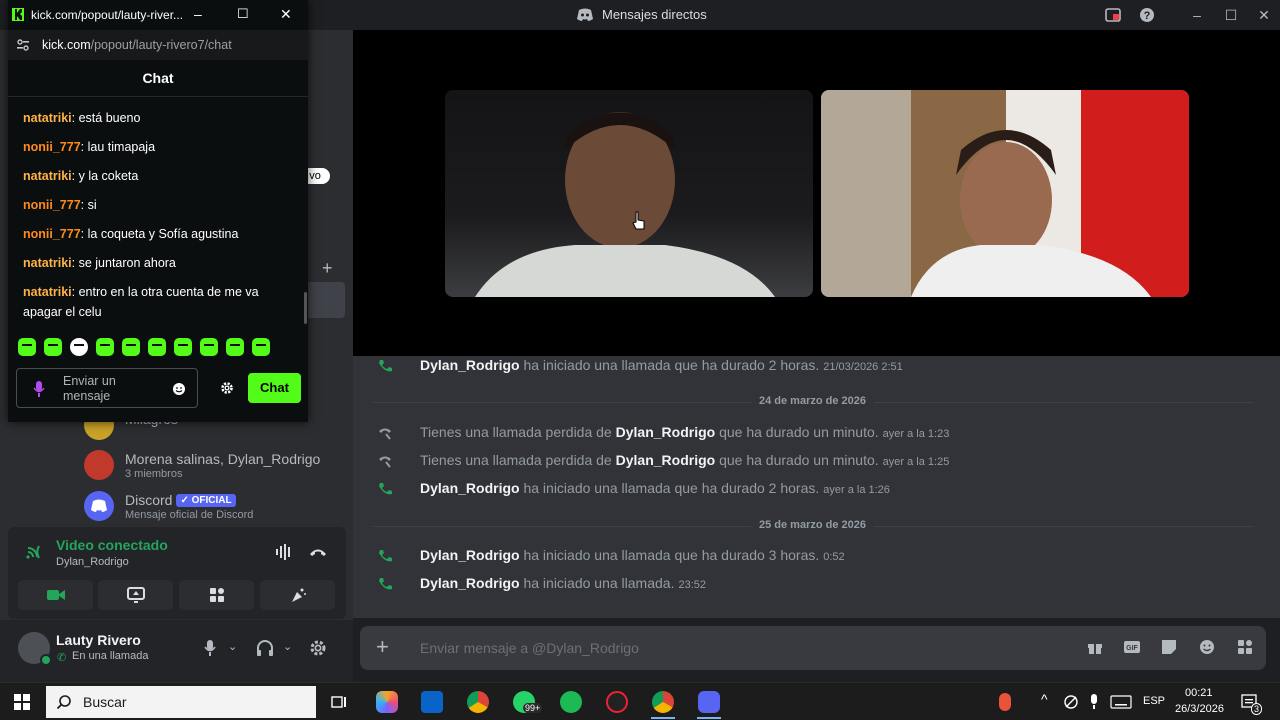 The width and height of the screenshot is (1280, 720). I want to click on kick-titlebar: kick.com/popout/lauty-river... – ☐ ✕, so click(158, 15).